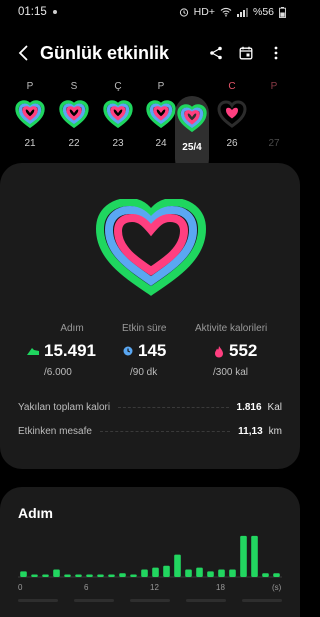  I want to click on metric-active-time-goal: /90 dk, so click(144, 372).